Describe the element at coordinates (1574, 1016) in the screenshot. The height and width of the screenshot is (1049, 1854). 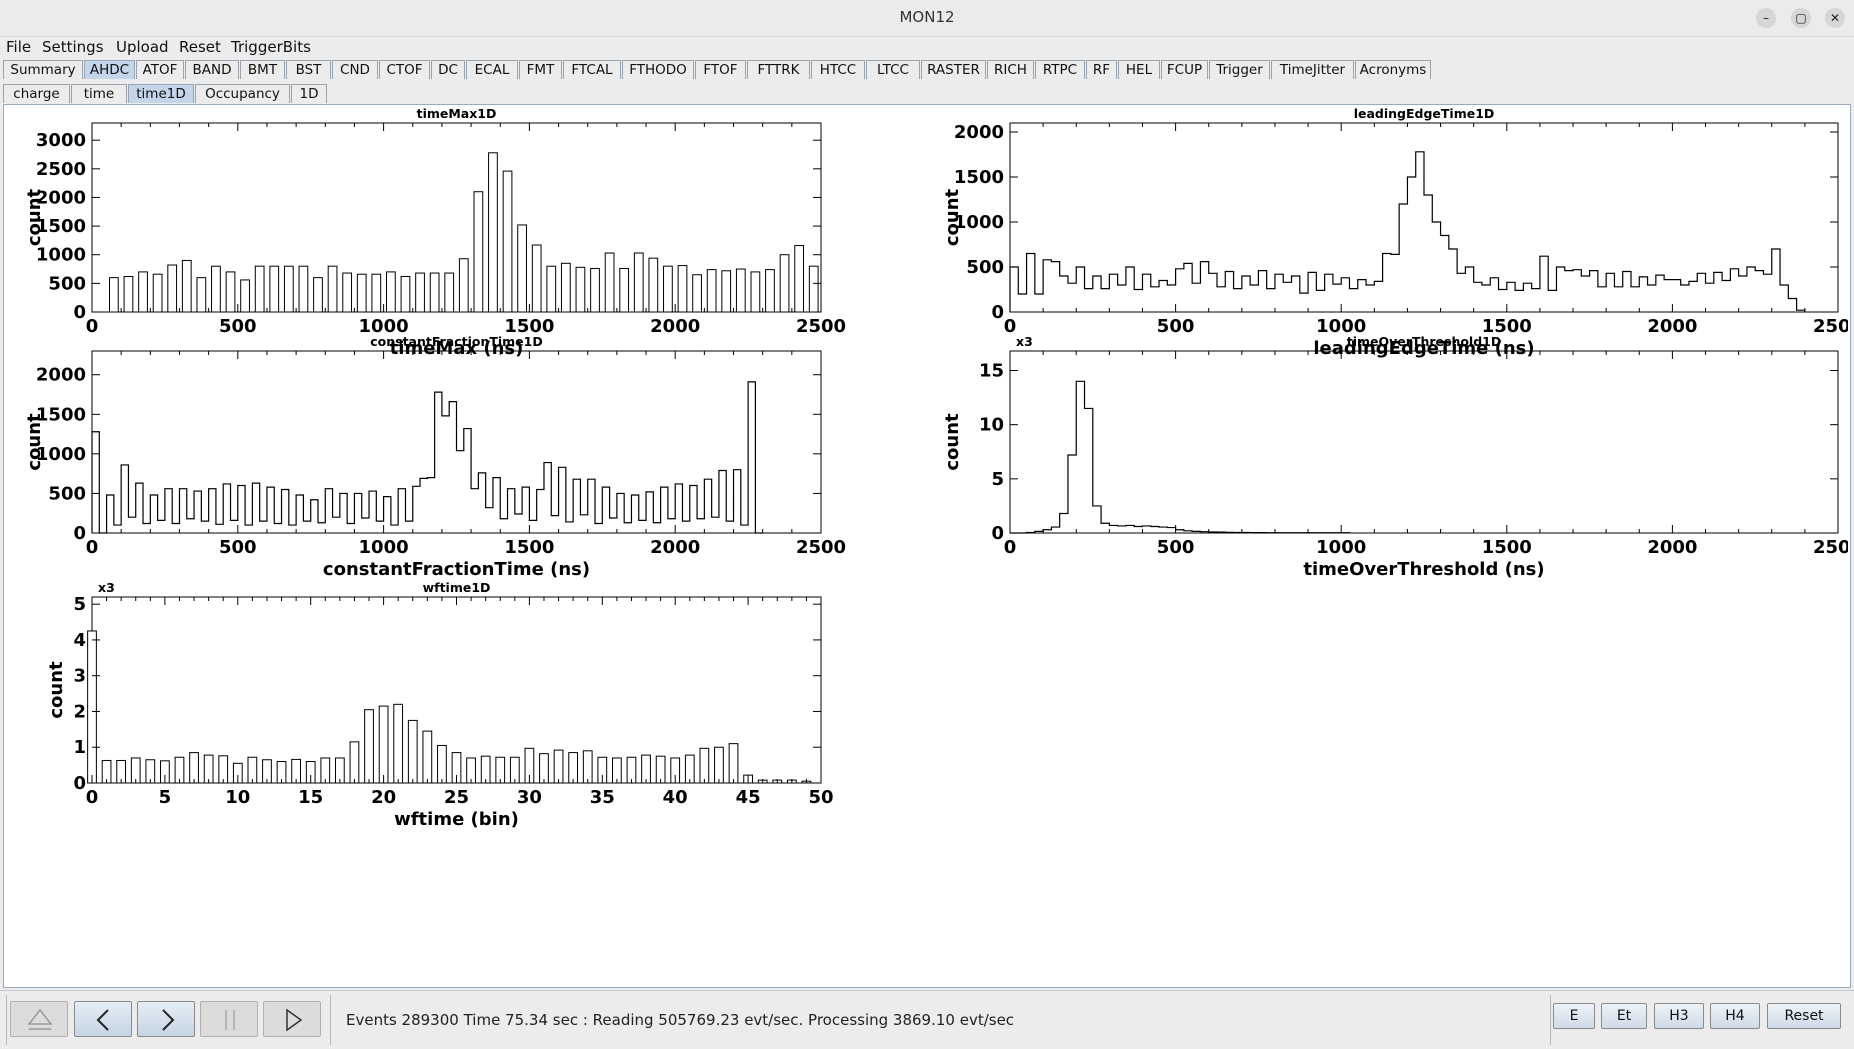
I see `e-button: E` at that location.